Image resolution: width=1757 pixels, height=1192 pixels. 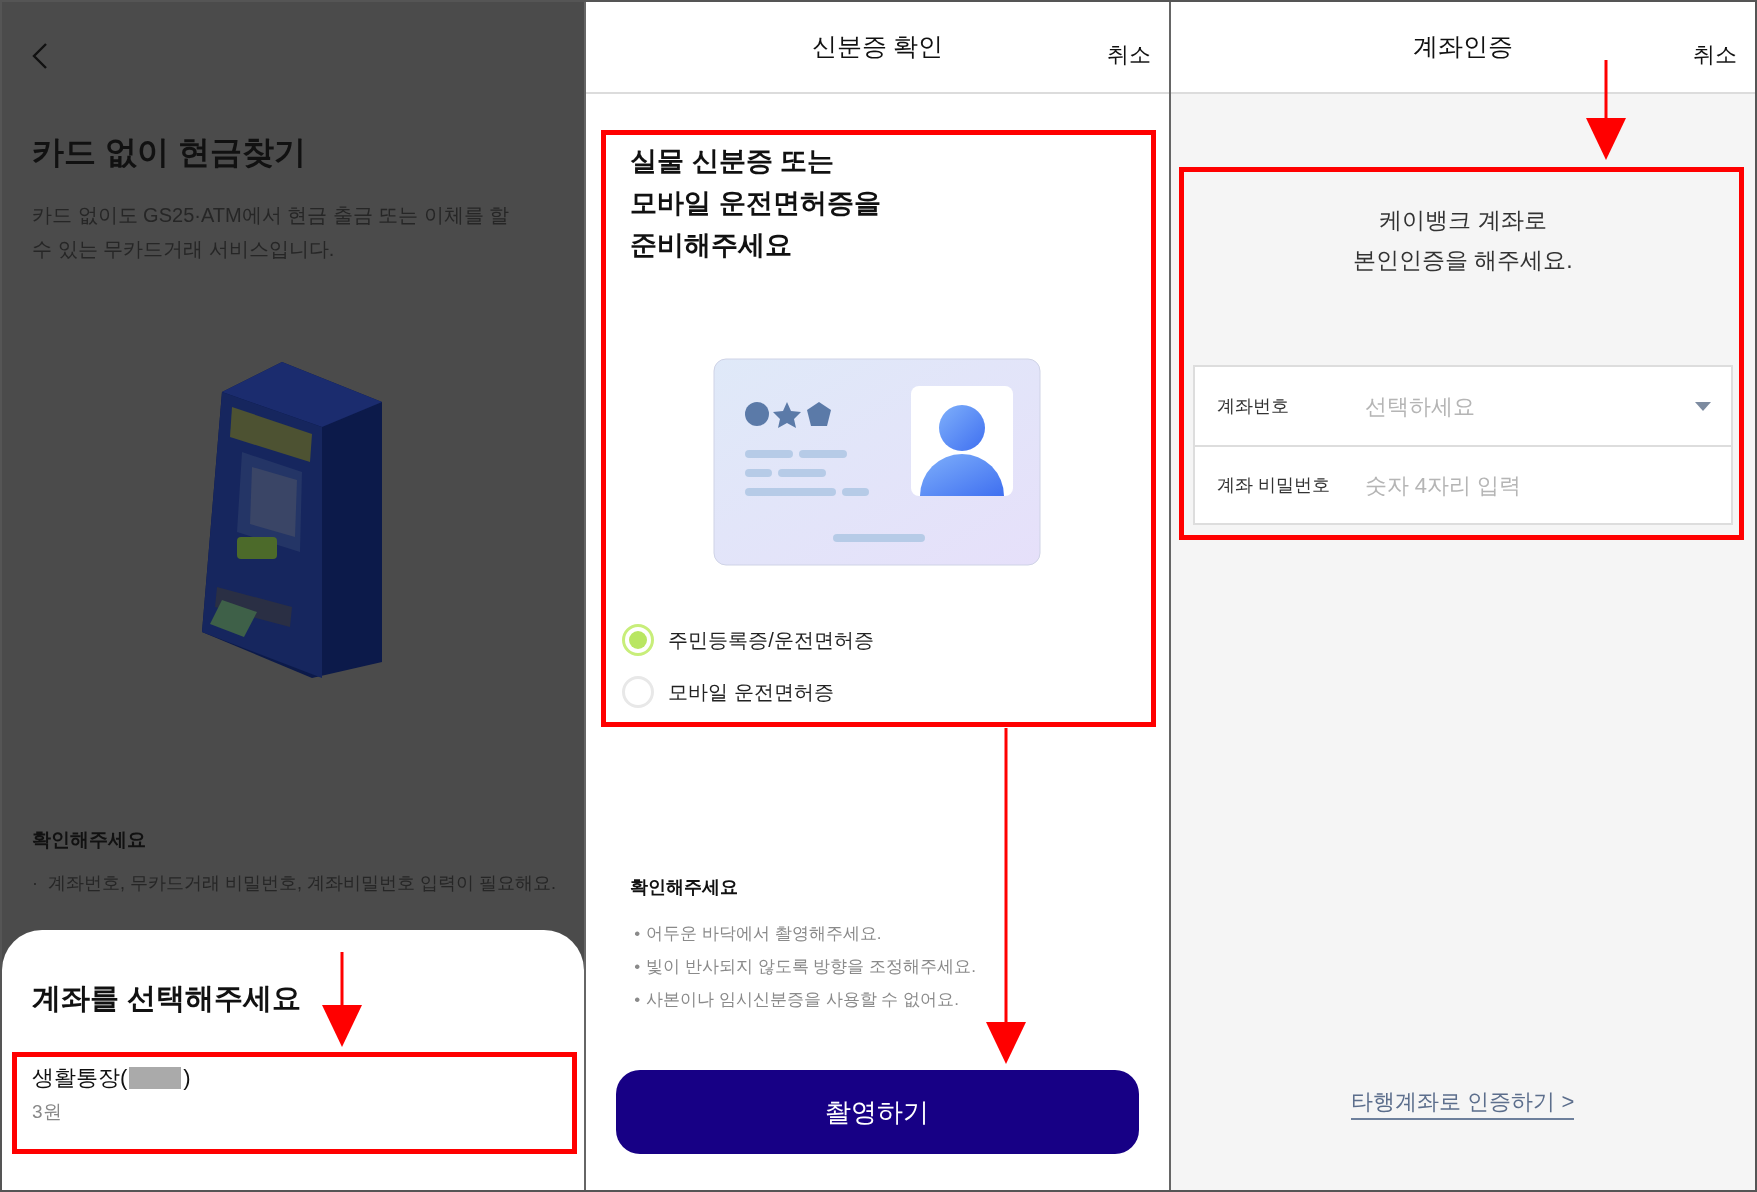 I want to click on notice-text: 어두운 바닥에서 촬영해주세요., so click(x=764, y=934).